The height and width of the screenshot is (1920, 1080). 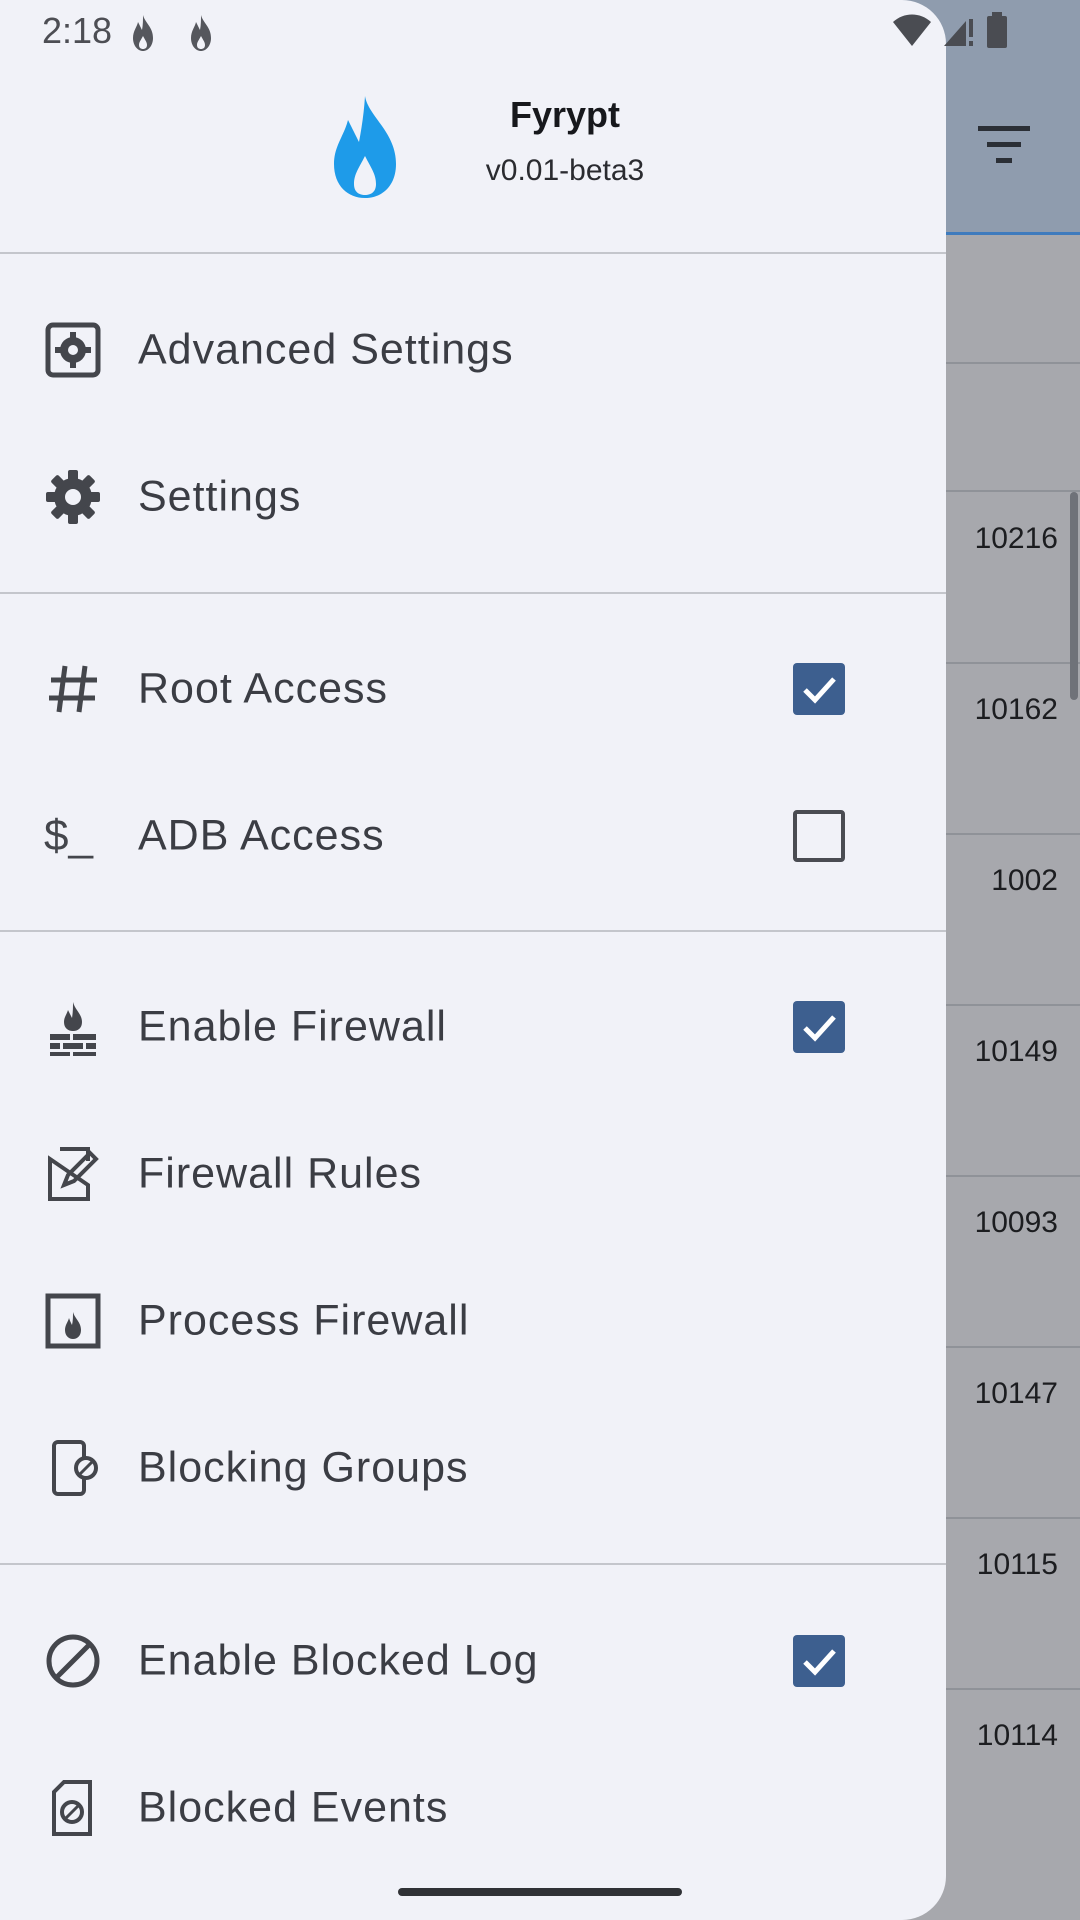 I want to click on adb-access-checkbox, so click(x=819, y=835).